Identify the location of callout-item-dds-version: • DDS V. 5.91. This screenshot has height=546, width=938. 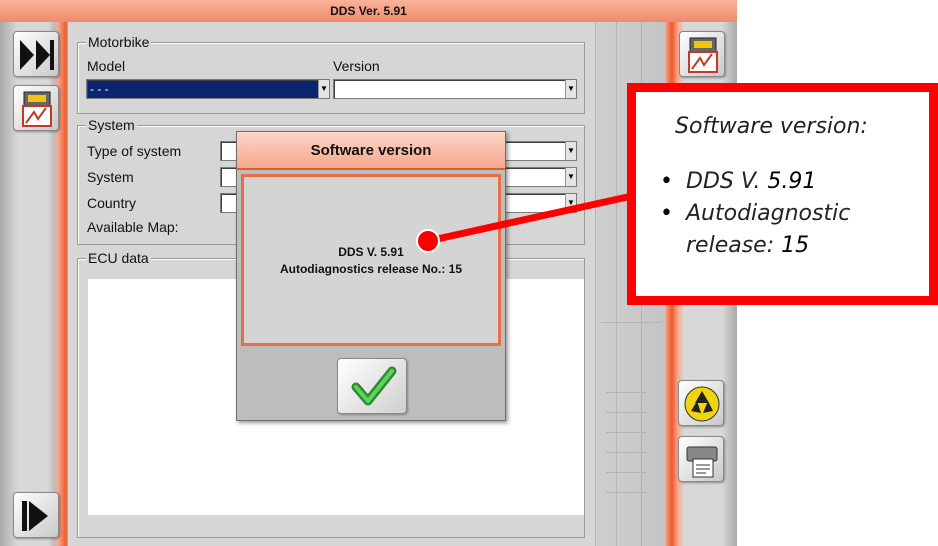
(754, 182).